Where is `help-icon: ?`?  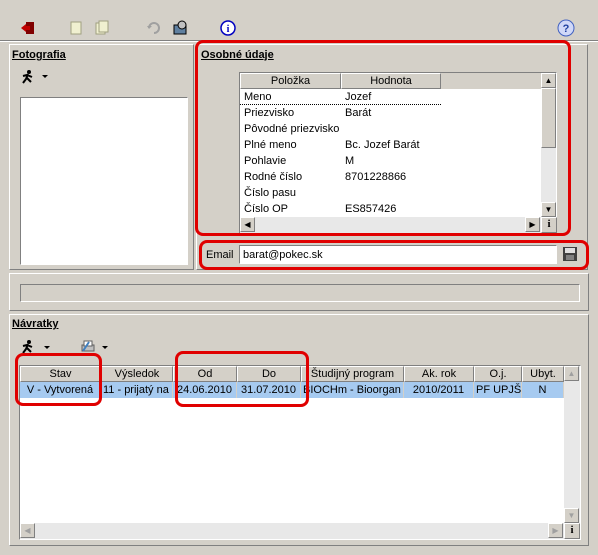 help-icon: ? is located at coordinates (566, 28).